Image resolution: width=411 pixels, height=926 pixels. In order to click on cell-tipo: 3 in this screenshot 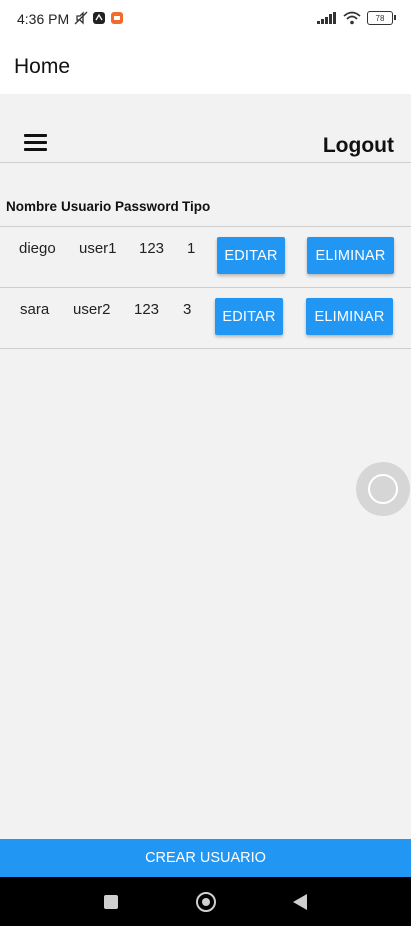, I will do `click(187, 309)`.